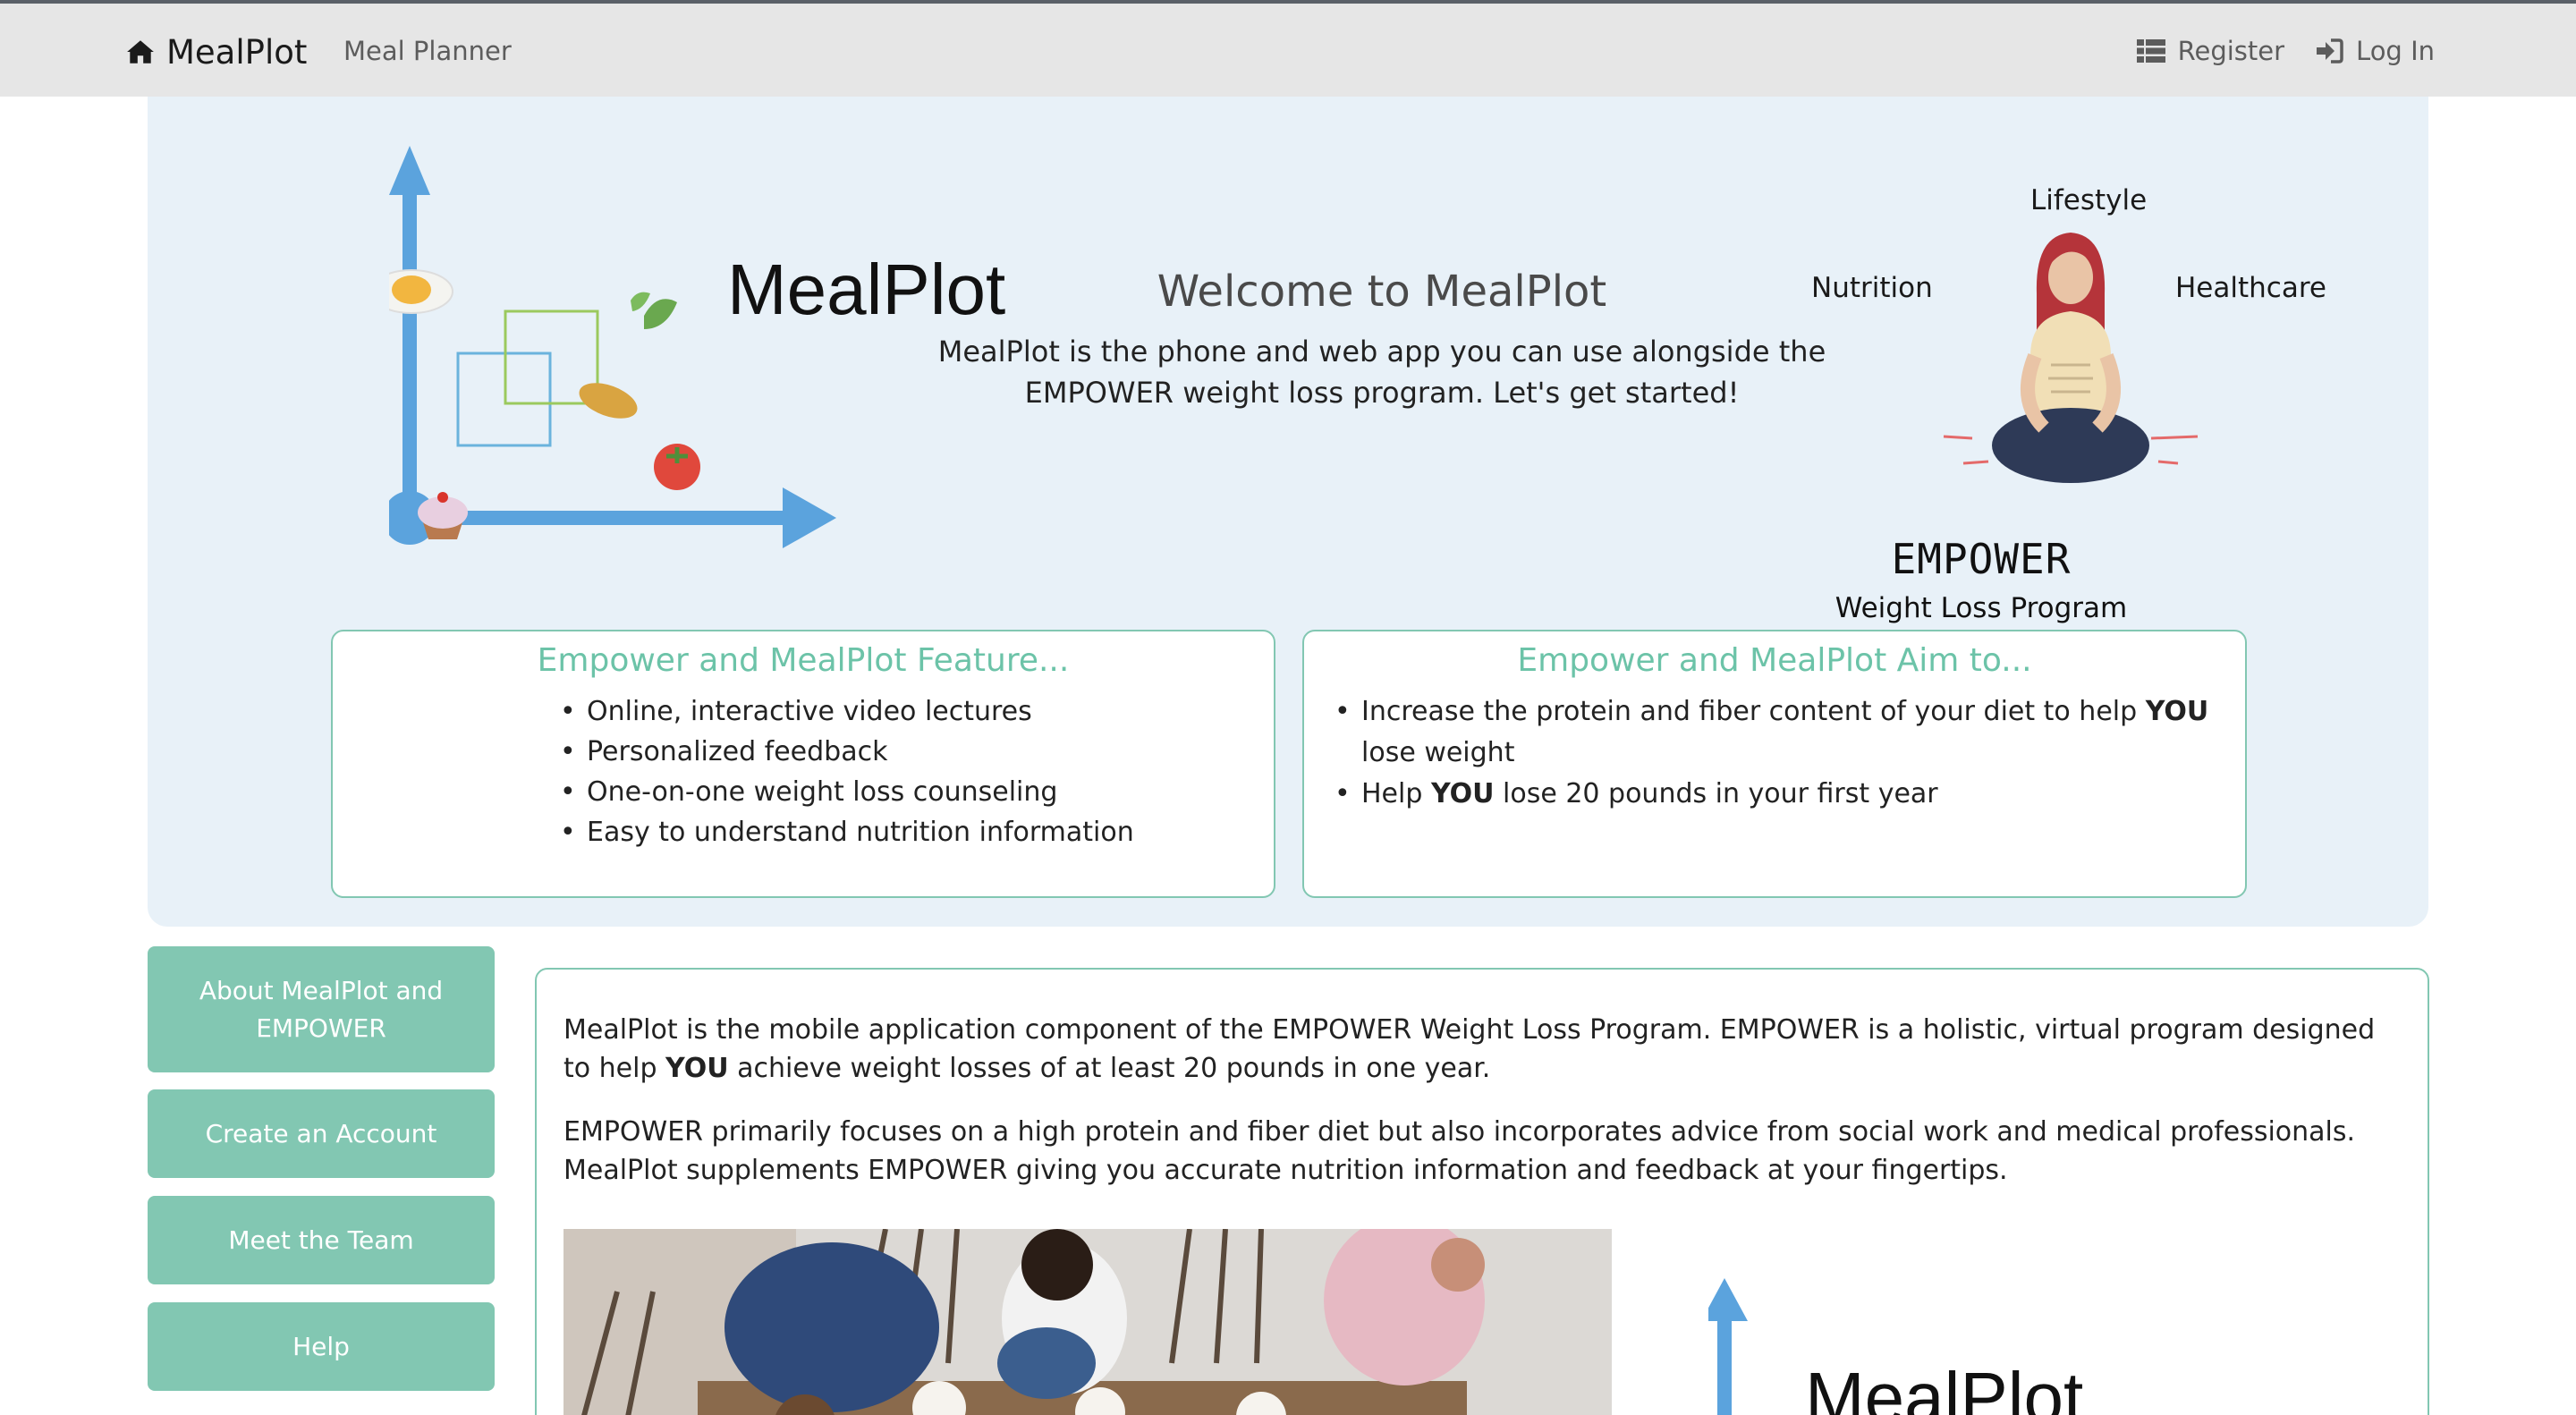  I want to click on home-icon, so click(140, 52).